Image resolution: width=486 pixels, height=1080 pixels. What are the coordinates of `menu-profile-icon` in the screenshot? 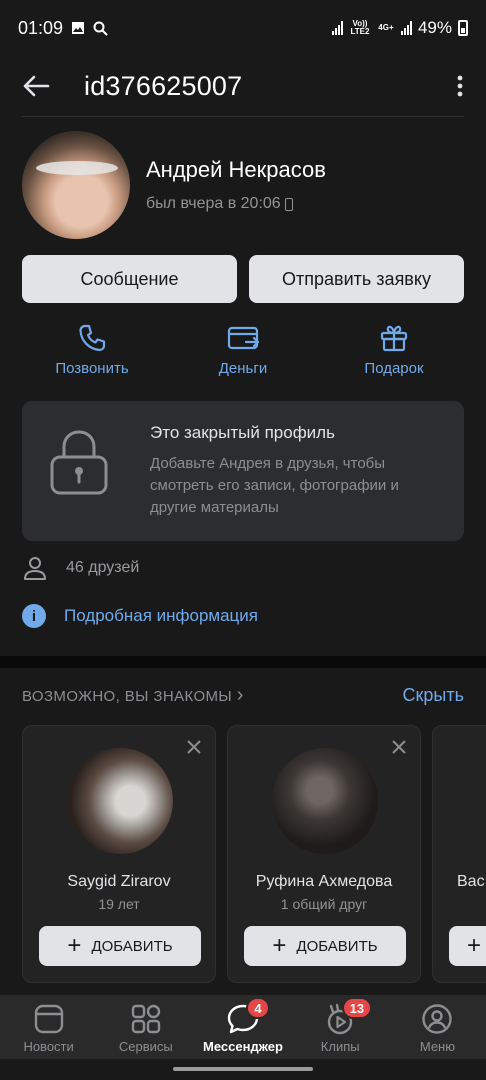 It's located at (437, 1019).